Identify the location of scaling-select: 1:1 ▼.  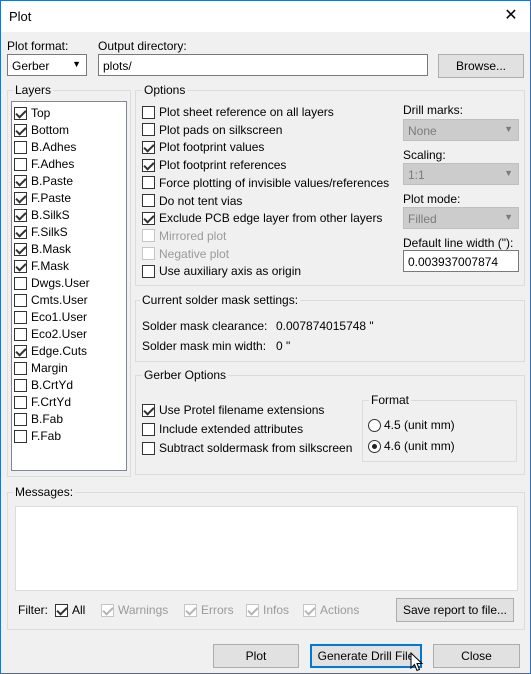
(461, 174).